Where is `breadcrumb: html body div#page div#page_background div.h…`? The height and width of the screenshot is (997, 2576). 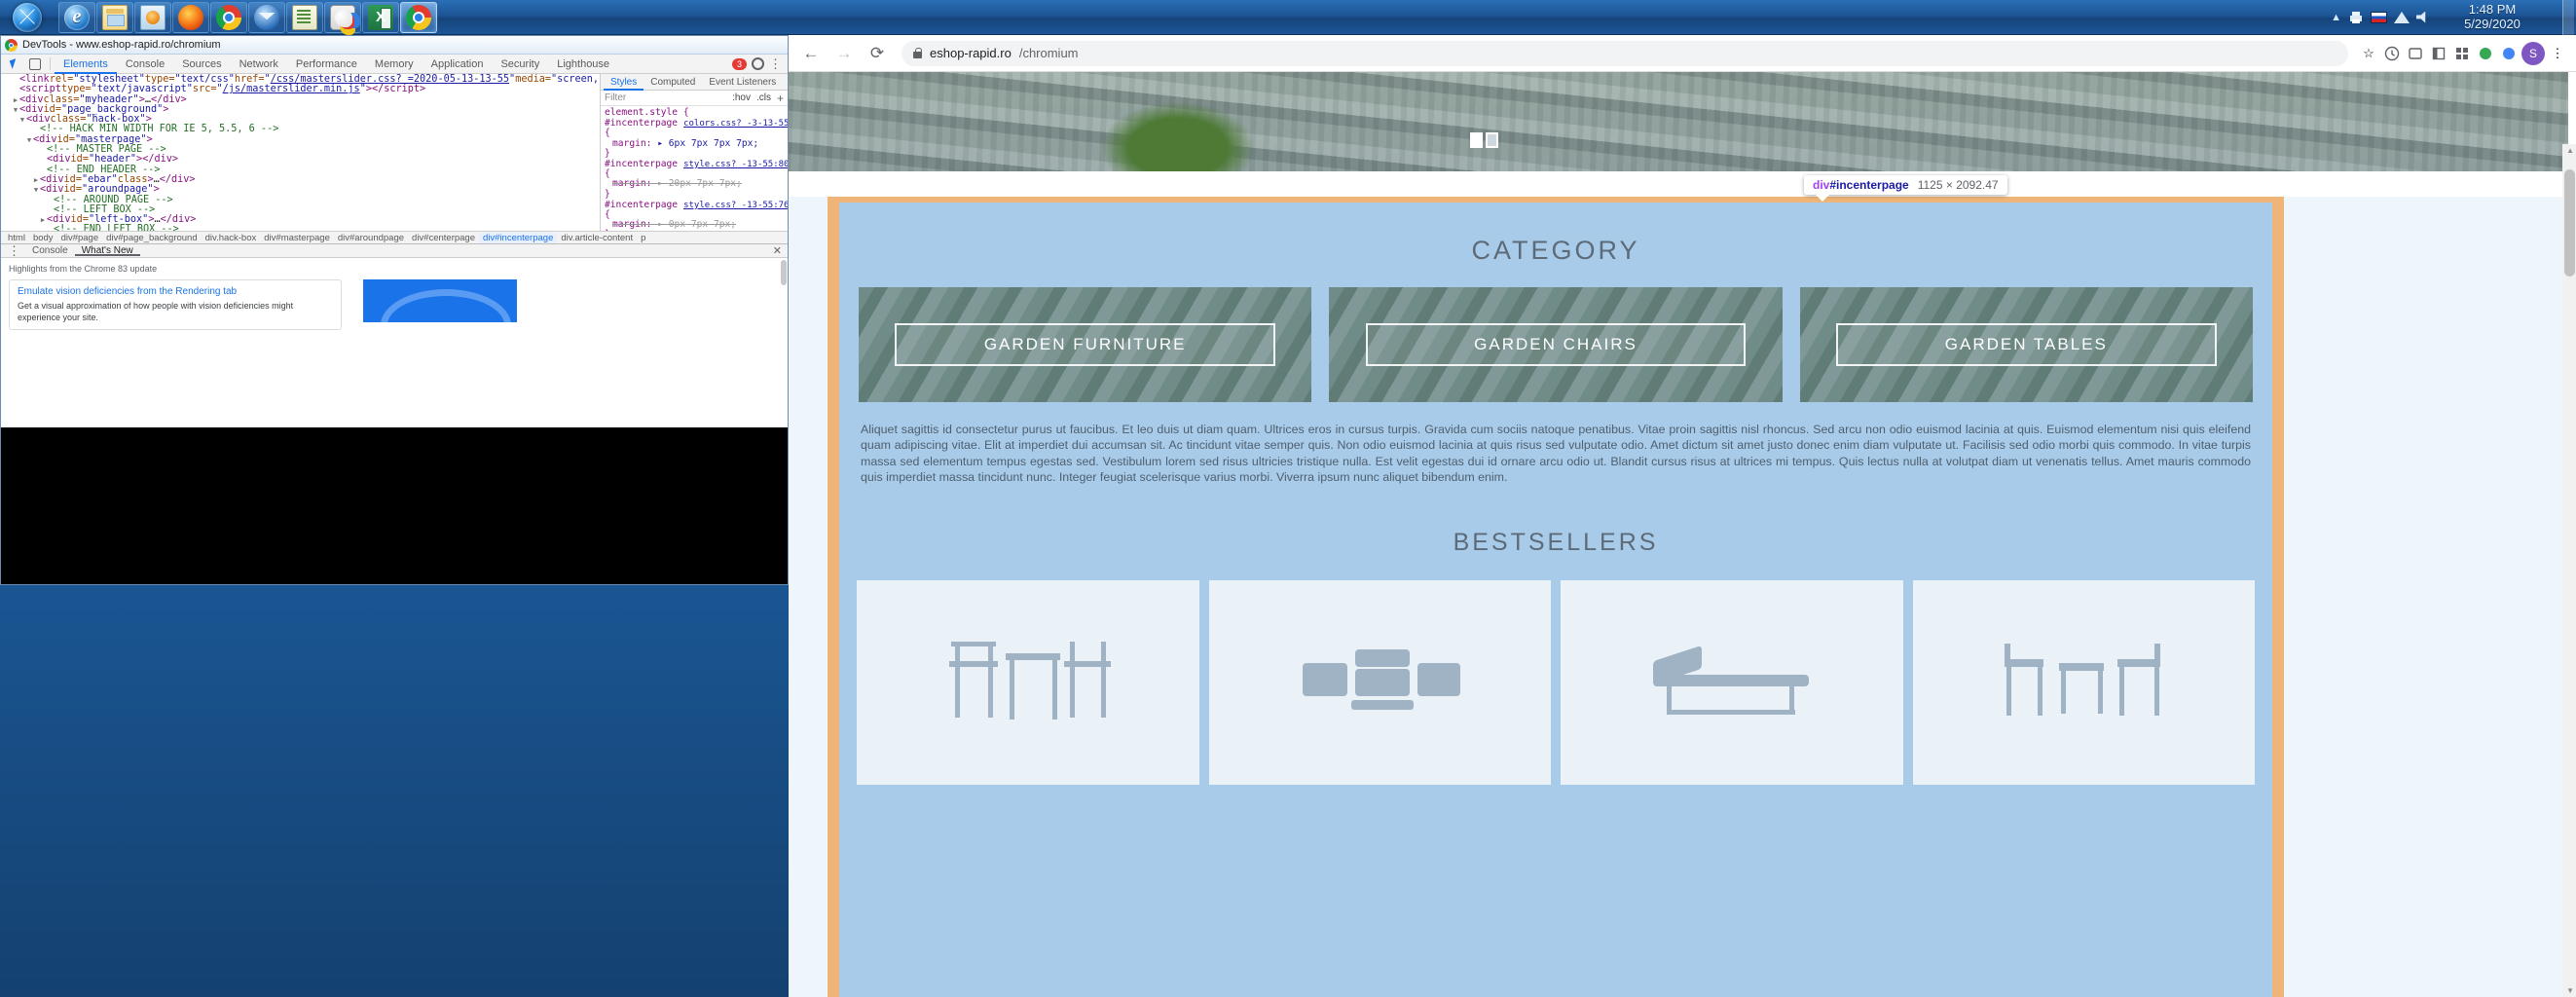 breadcrumb: html body div#page div#page_background div.h… is located at coordinates (394, 237).